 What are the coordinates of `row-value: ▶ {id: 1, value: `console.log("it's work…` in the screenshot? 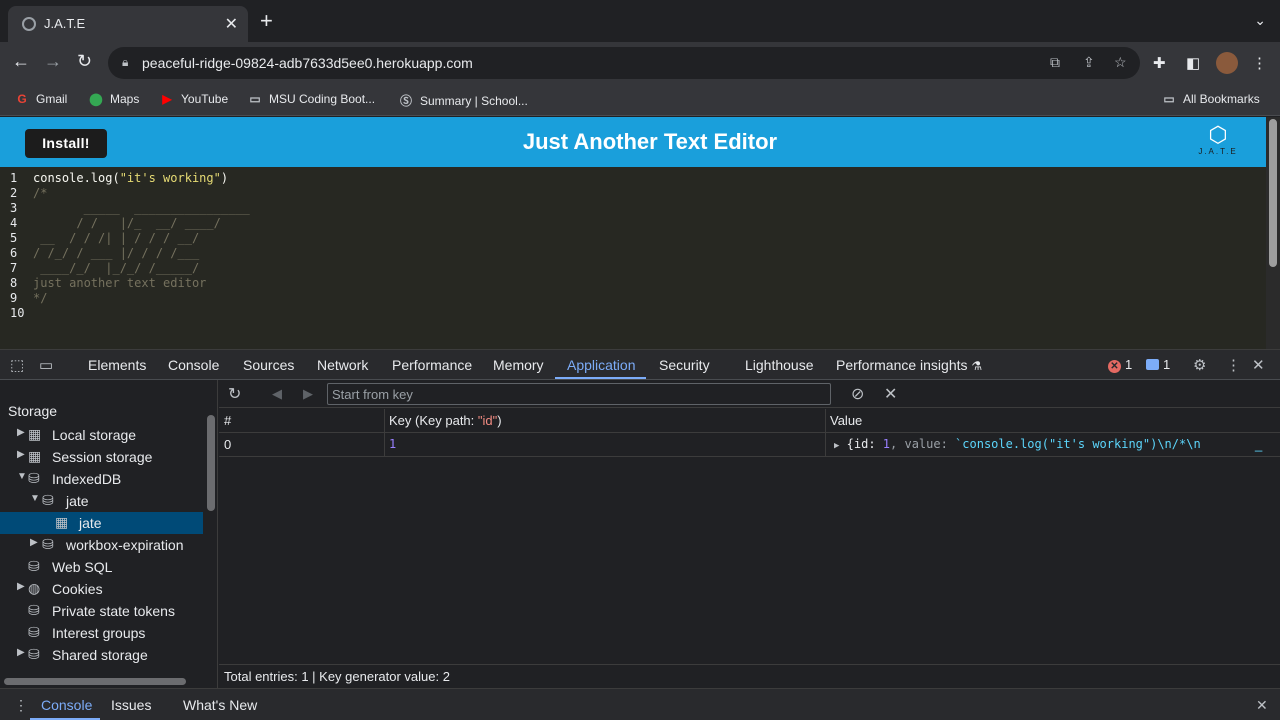 It's located at (1017, 444).